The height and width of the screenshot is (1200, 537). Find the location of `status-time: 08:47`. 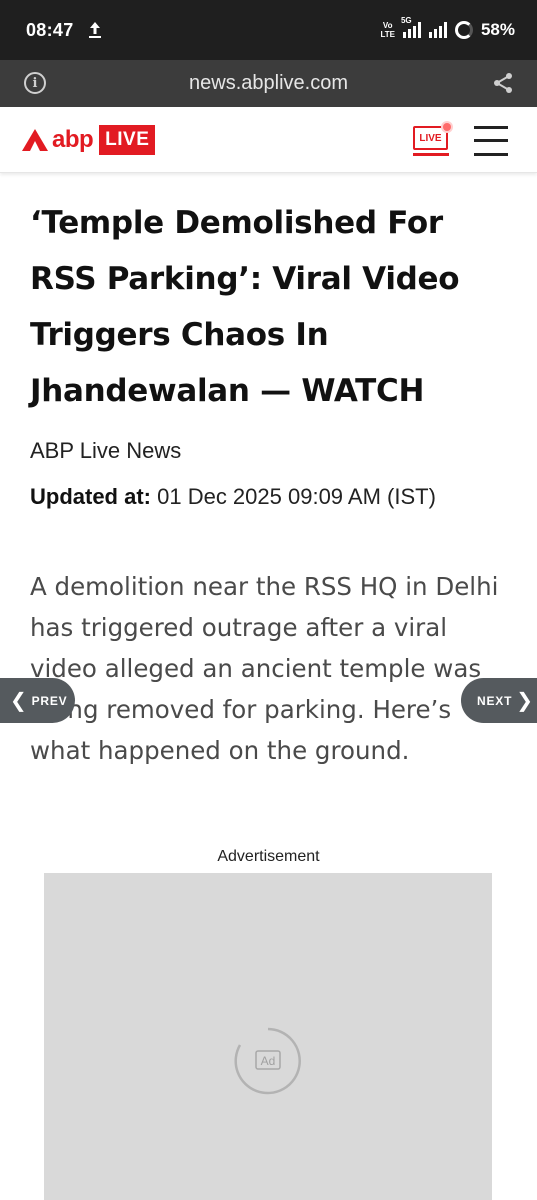

status-time: 08:47 is located at coordinates (50, 29).